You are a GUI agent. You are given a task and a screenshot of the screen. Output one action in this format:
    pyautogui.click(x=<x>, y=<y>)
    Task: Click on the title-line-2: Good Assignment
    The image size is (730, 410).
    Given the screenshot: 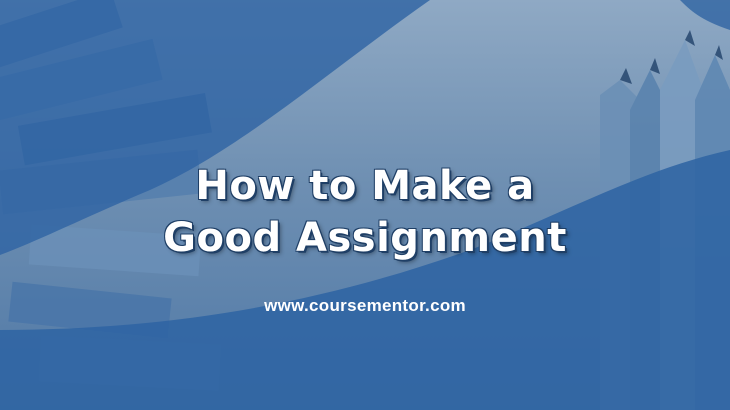 What is the action you would take?
    pyautogui.click(x=365, y=238)
    